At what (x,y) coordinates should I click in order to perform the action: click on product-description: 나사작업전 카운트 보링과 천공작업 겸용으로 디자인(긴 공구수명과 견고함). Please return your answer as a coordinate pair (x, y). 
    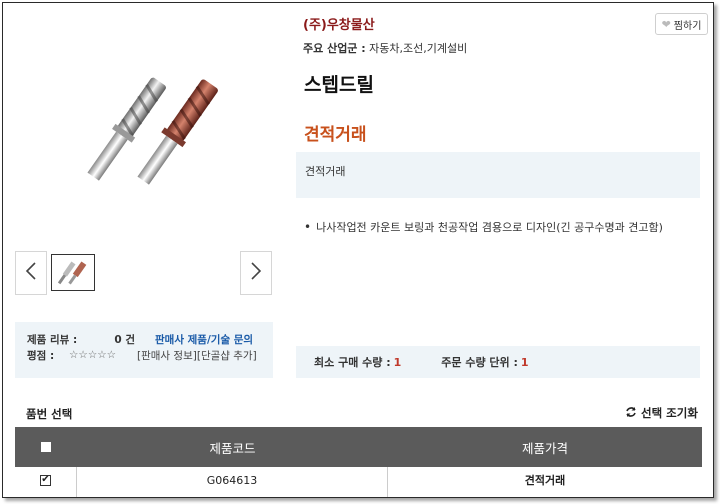
    Looking at the image, I should click on (483, 227).